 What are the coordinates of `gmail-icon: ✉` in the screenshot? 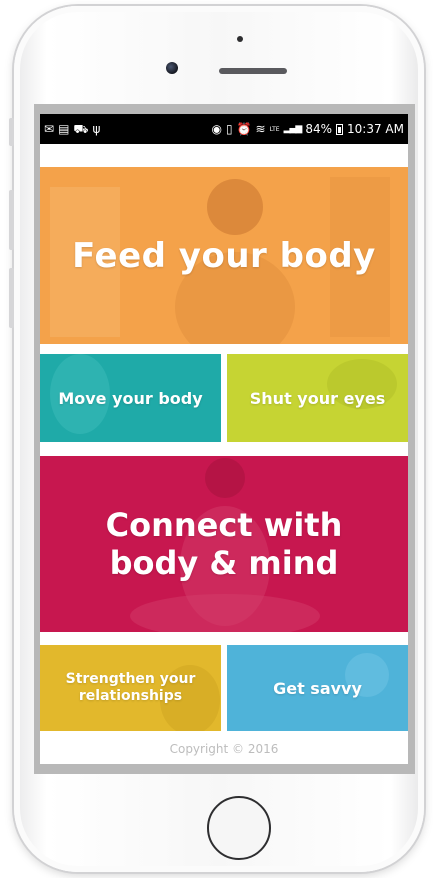 It's located at (49, 129).